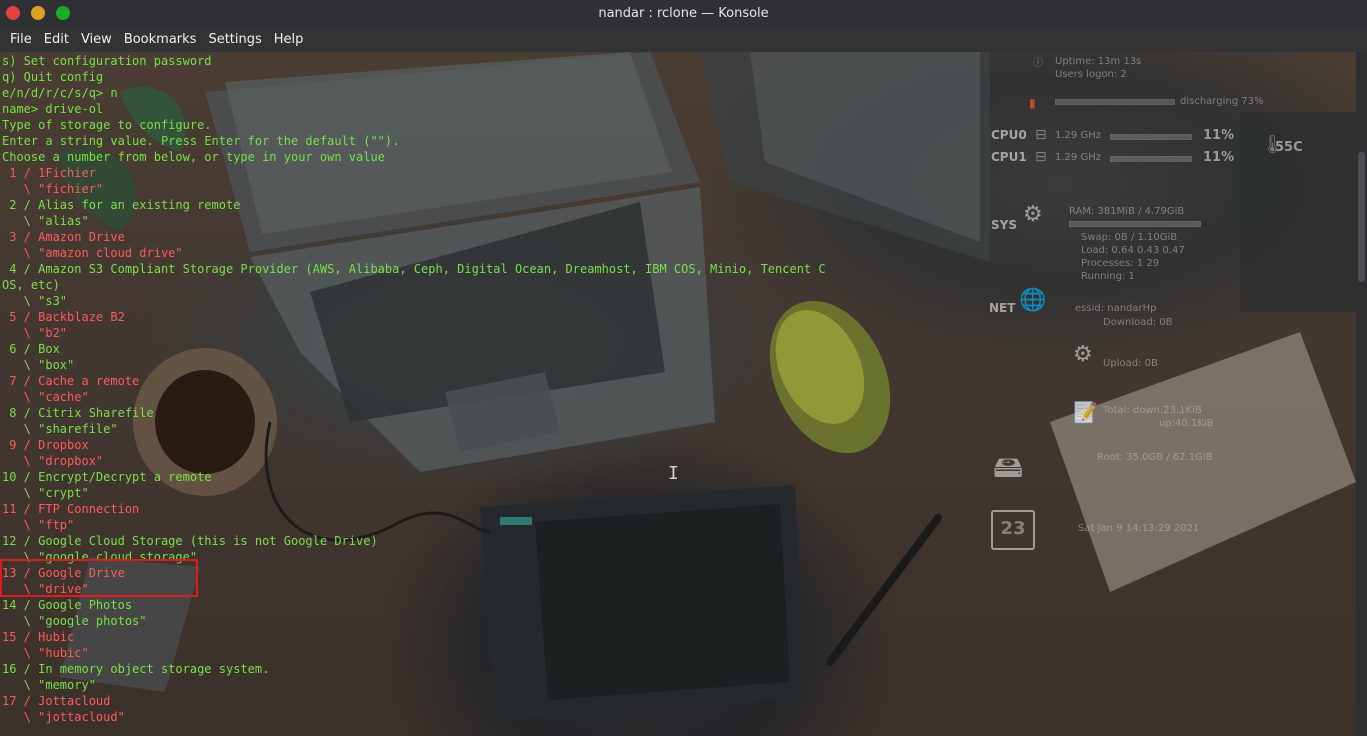 Image resolution: width=1367 pixels, height=736 pixels. Describe the element at coordinates (1009, 157) in the screenshot. I see `cpu1-label: CPU1` at that location.